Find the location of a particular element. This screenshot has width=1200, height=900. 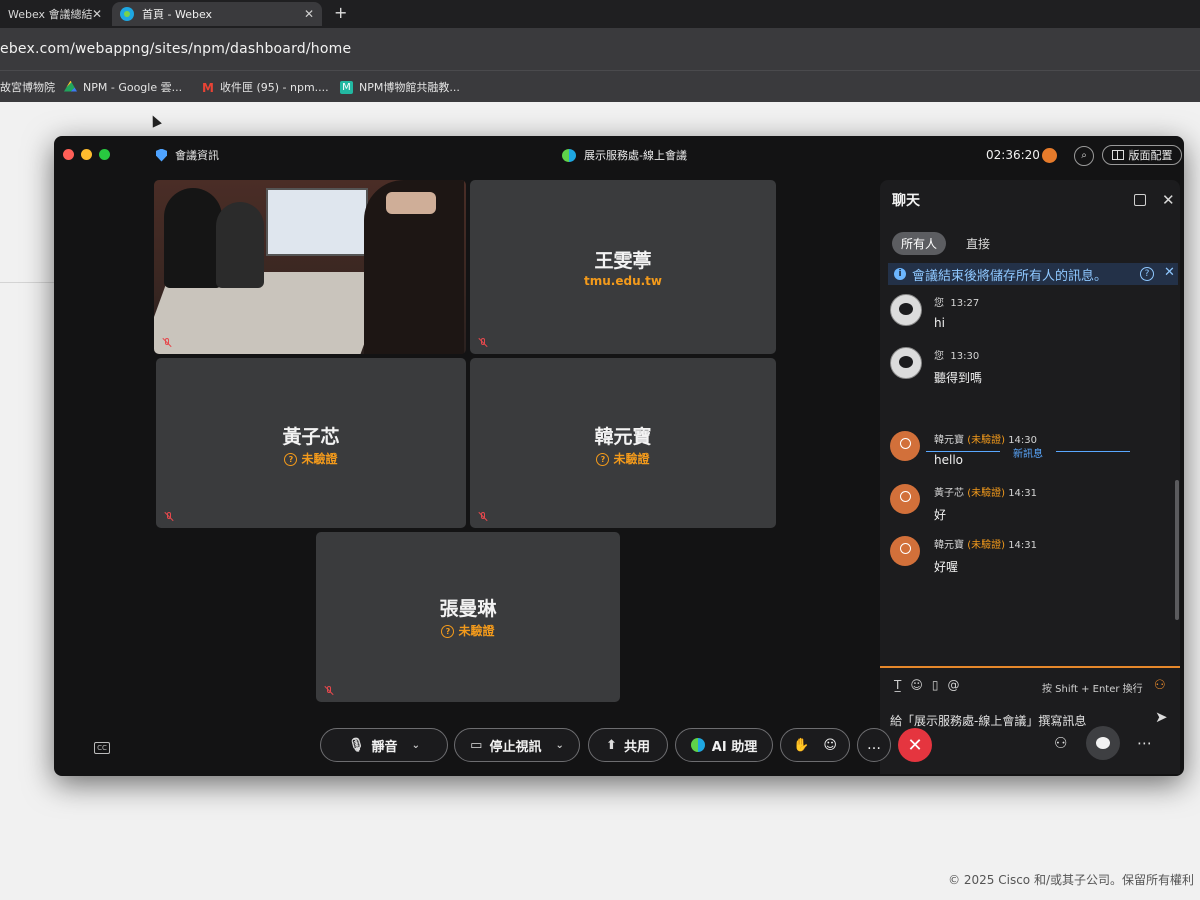

meeting-info-button: 會議資訊 is located at coordinates (187, 155).